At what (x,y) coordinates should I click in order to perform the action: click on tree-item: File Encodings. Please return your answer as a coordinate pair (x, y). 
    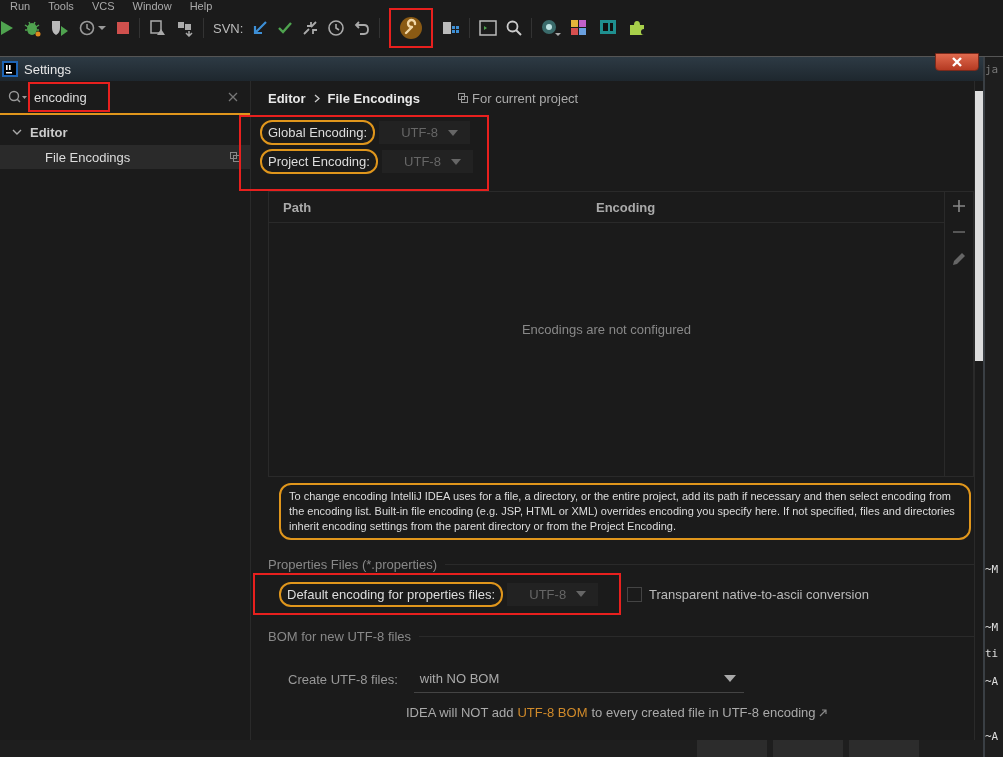
    Looking at the image, I should click on (125, 157).